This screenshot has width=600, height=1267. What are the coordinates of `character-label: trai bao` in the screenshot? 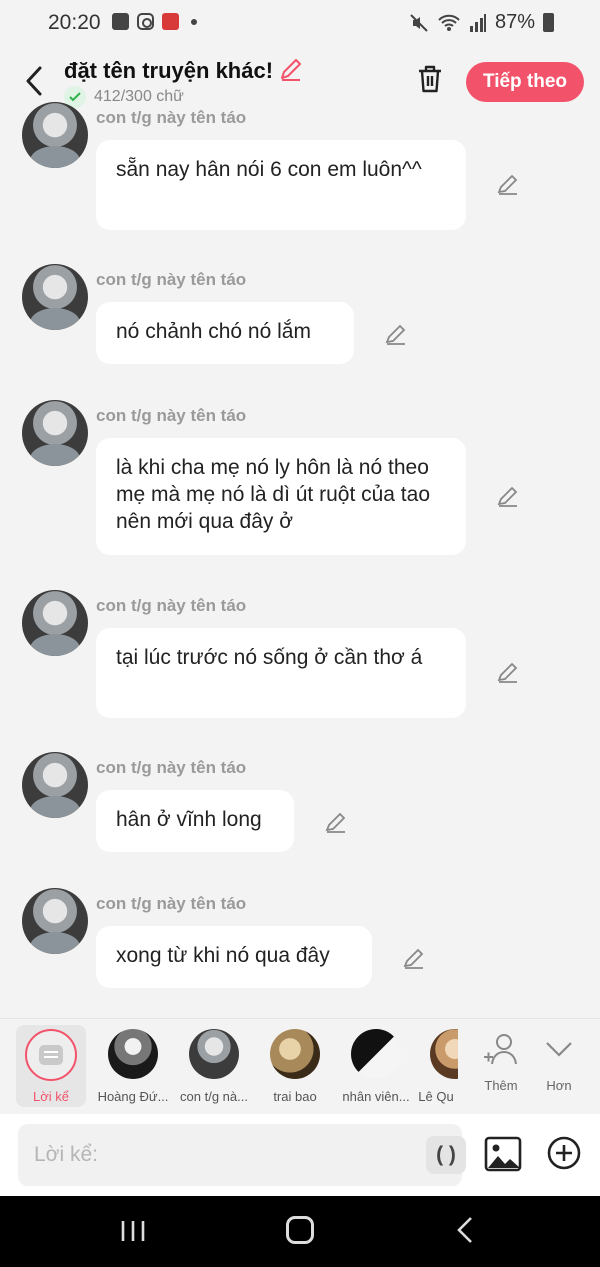 It's located at (295, 1096).